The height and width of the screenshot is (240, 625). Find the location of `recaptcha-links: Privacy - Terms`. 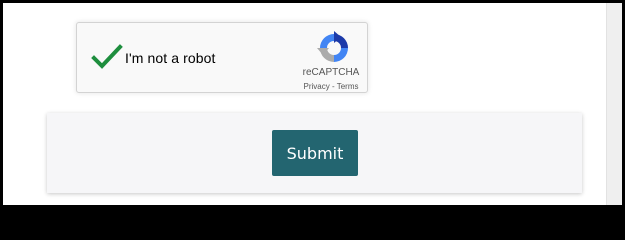

recaptcha-links: Privacy - Terms is located at coordinates (331, 86).